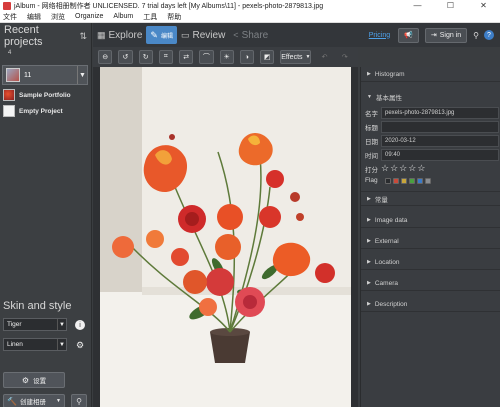 The width and height of the screenshot is (500, 407). What do you see at coordinates (255, 35) in the screenshot?
I see `tab-share-label: Share` at bounding box center [255, 35].